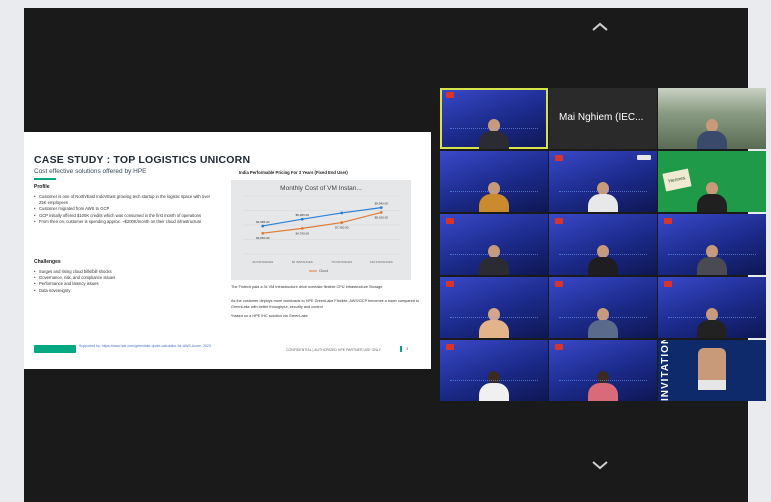 Image resolution: width=771 pixels, height=502 pixels. What do you see at coordinates (323, 271) in the screenshot?
I see `legend-label: Cloud` at bounding box center [323, 271].